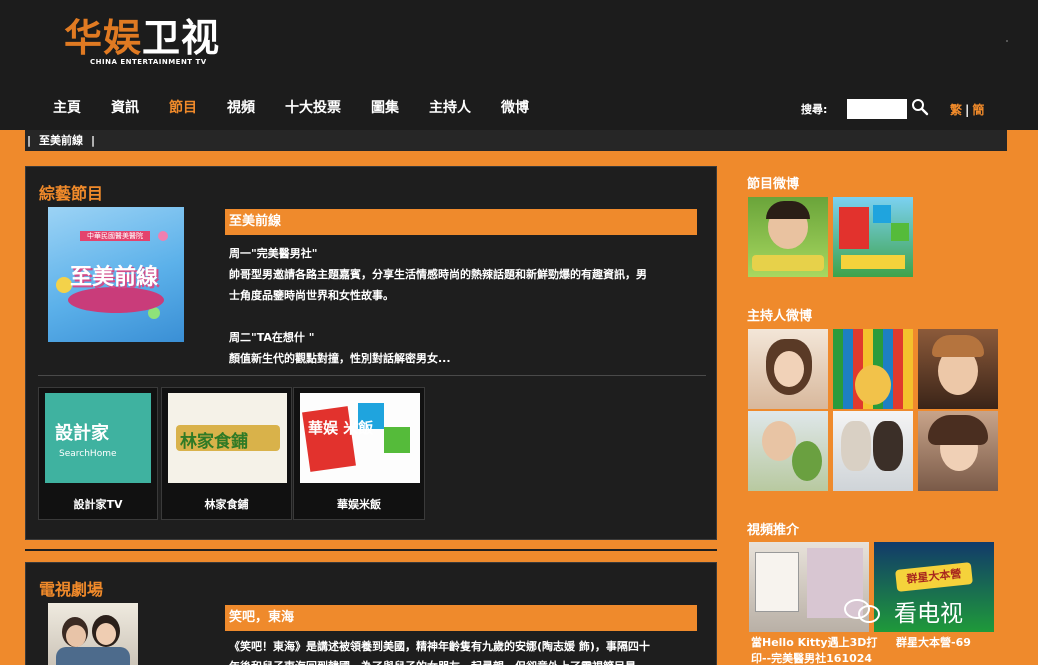 Image resolution: width=1038 pixels, height=665 pixels. Describe the element at coordinates (873, 237) in the screenshot. I see `program-weibo-huayu-rice` at that location.